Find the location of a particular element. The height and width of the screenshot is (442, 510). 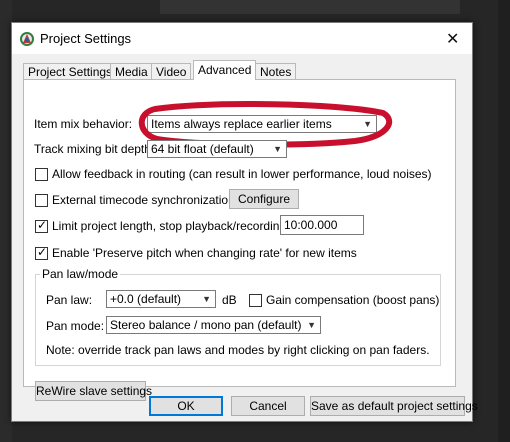

red-annotation-circle is located at coordinates (265, 124).